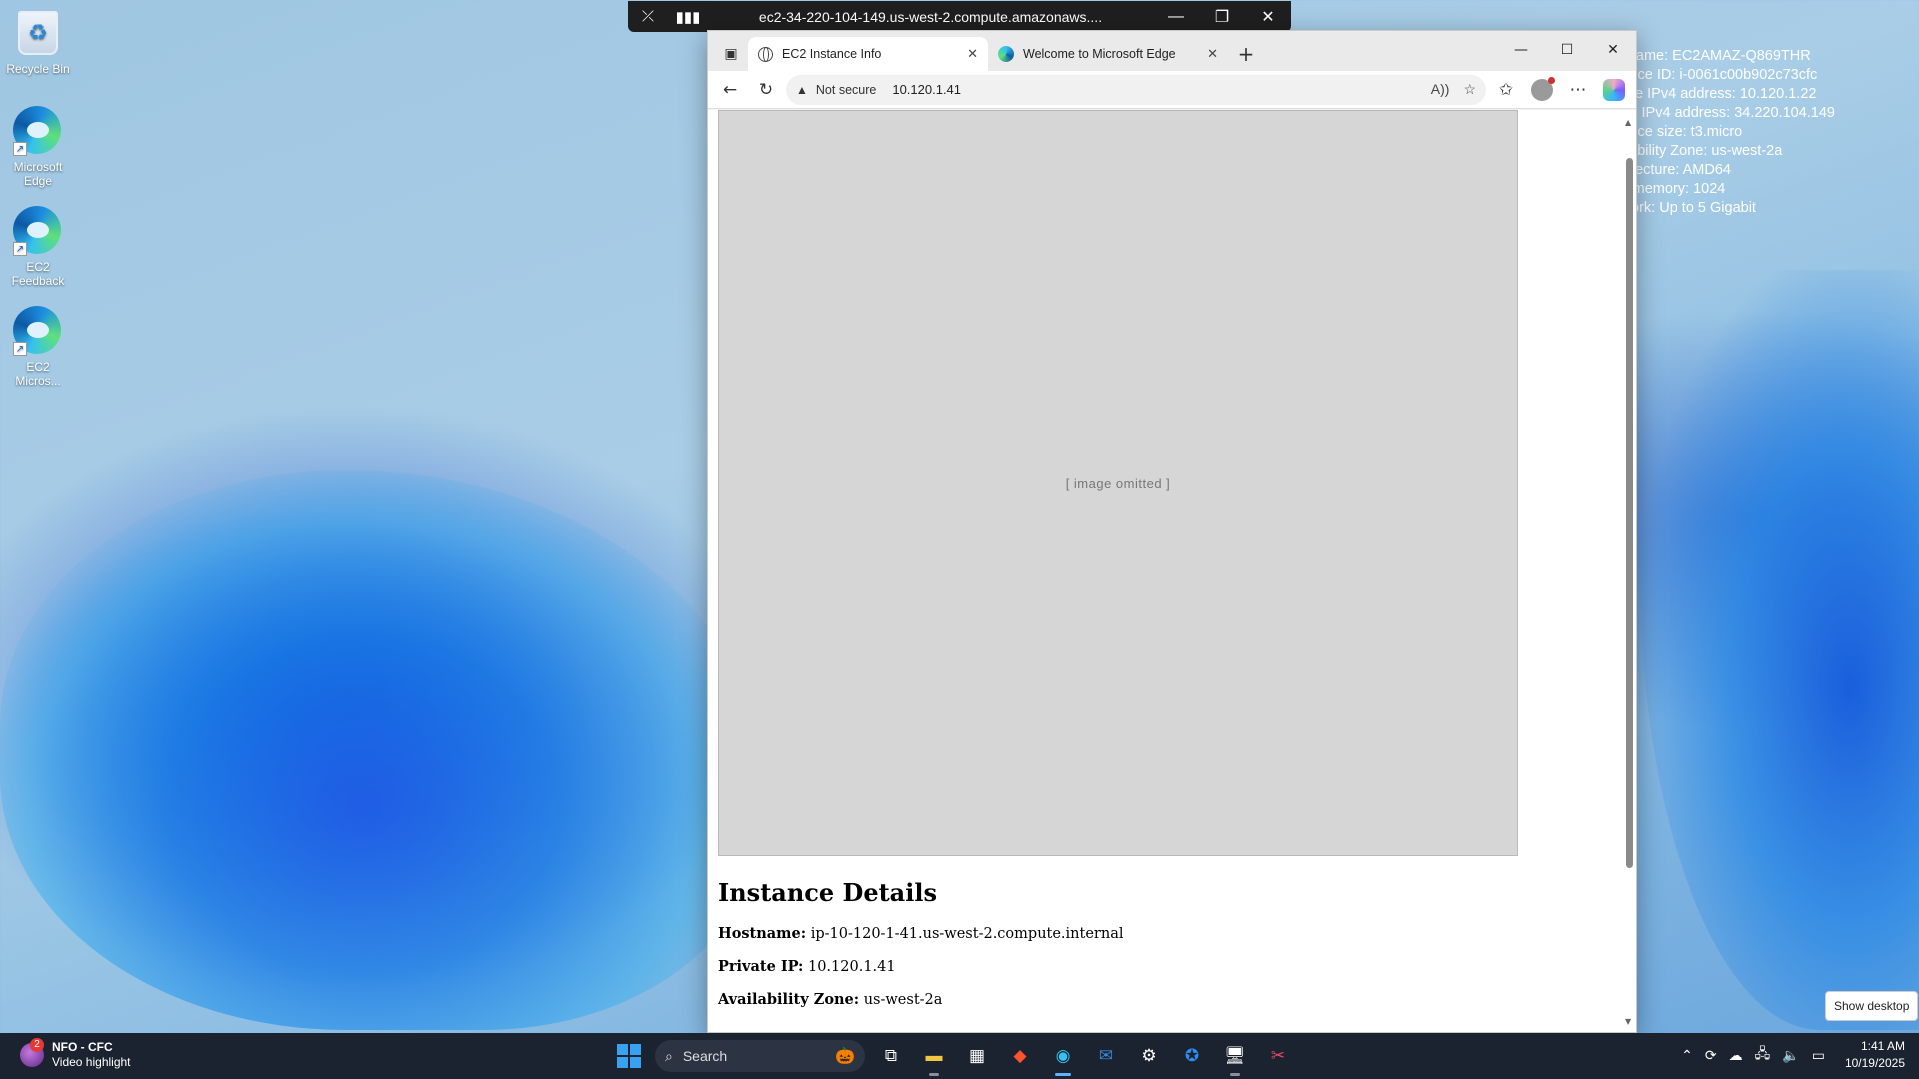 The height and width of the screenshot is (1079, 1919). I want to click on outlook-icon: ✉, so click(1106, 1056).